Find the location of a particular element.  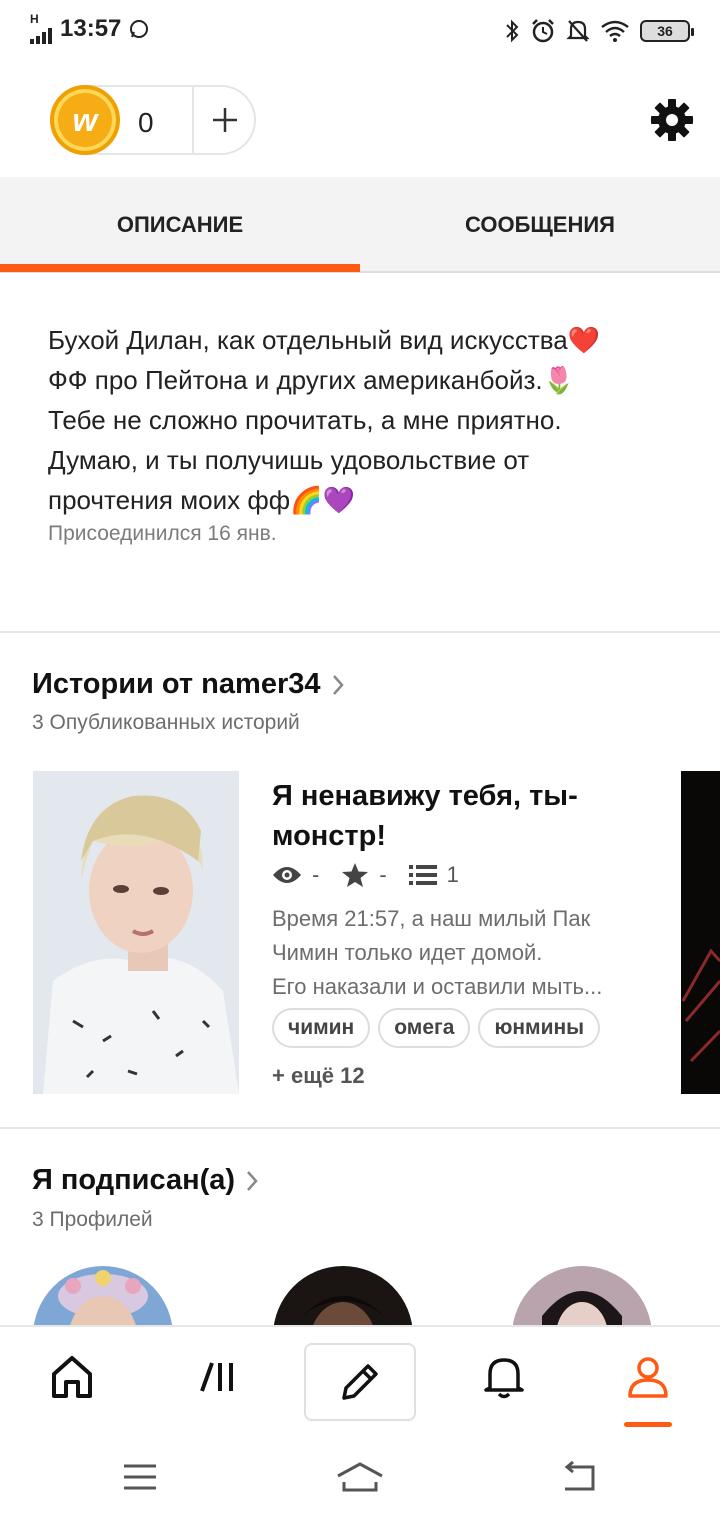

following-count: 3 Профилей is located at coordinates (92, 1219).